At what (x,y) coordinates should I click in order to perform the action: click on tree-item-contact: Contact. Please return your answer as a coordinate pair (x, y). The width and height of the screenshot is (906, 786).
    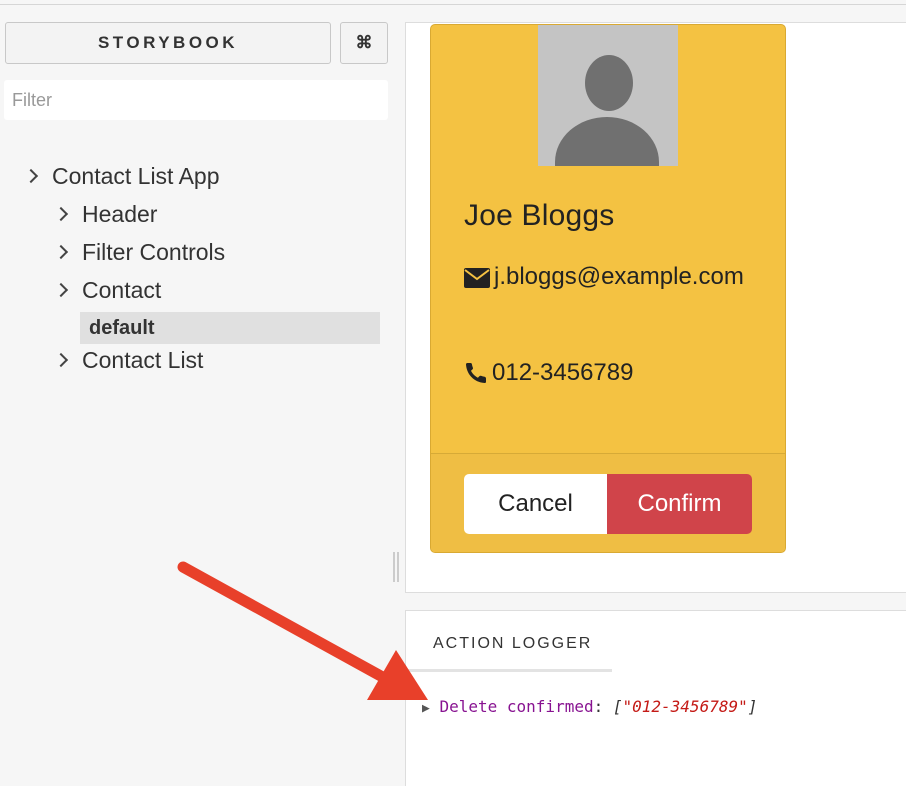
    Looking at the image, I should click on (107, 290).